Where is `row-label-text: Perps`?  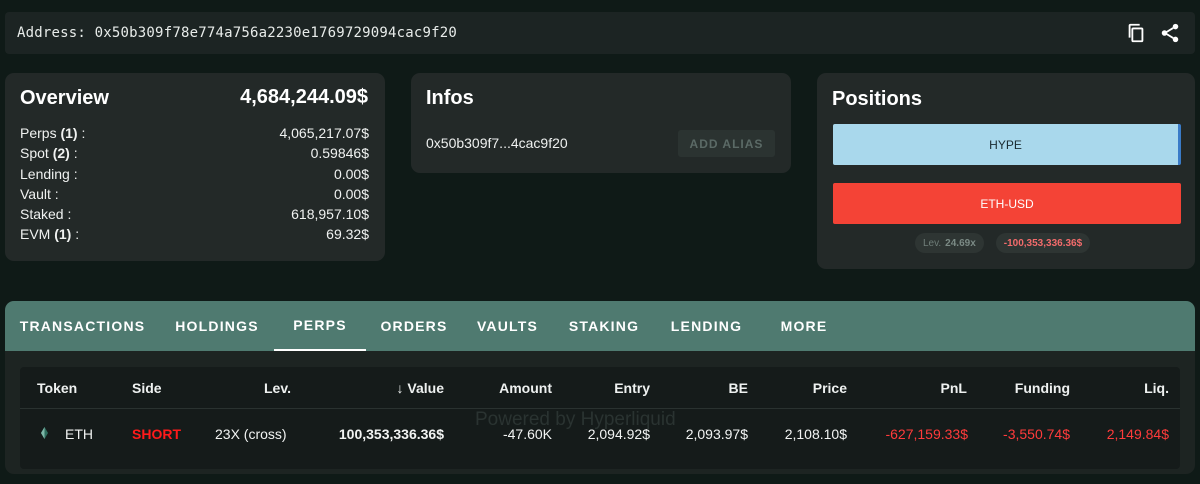 row-label-text: Perps is located at coordinates (38, 133).